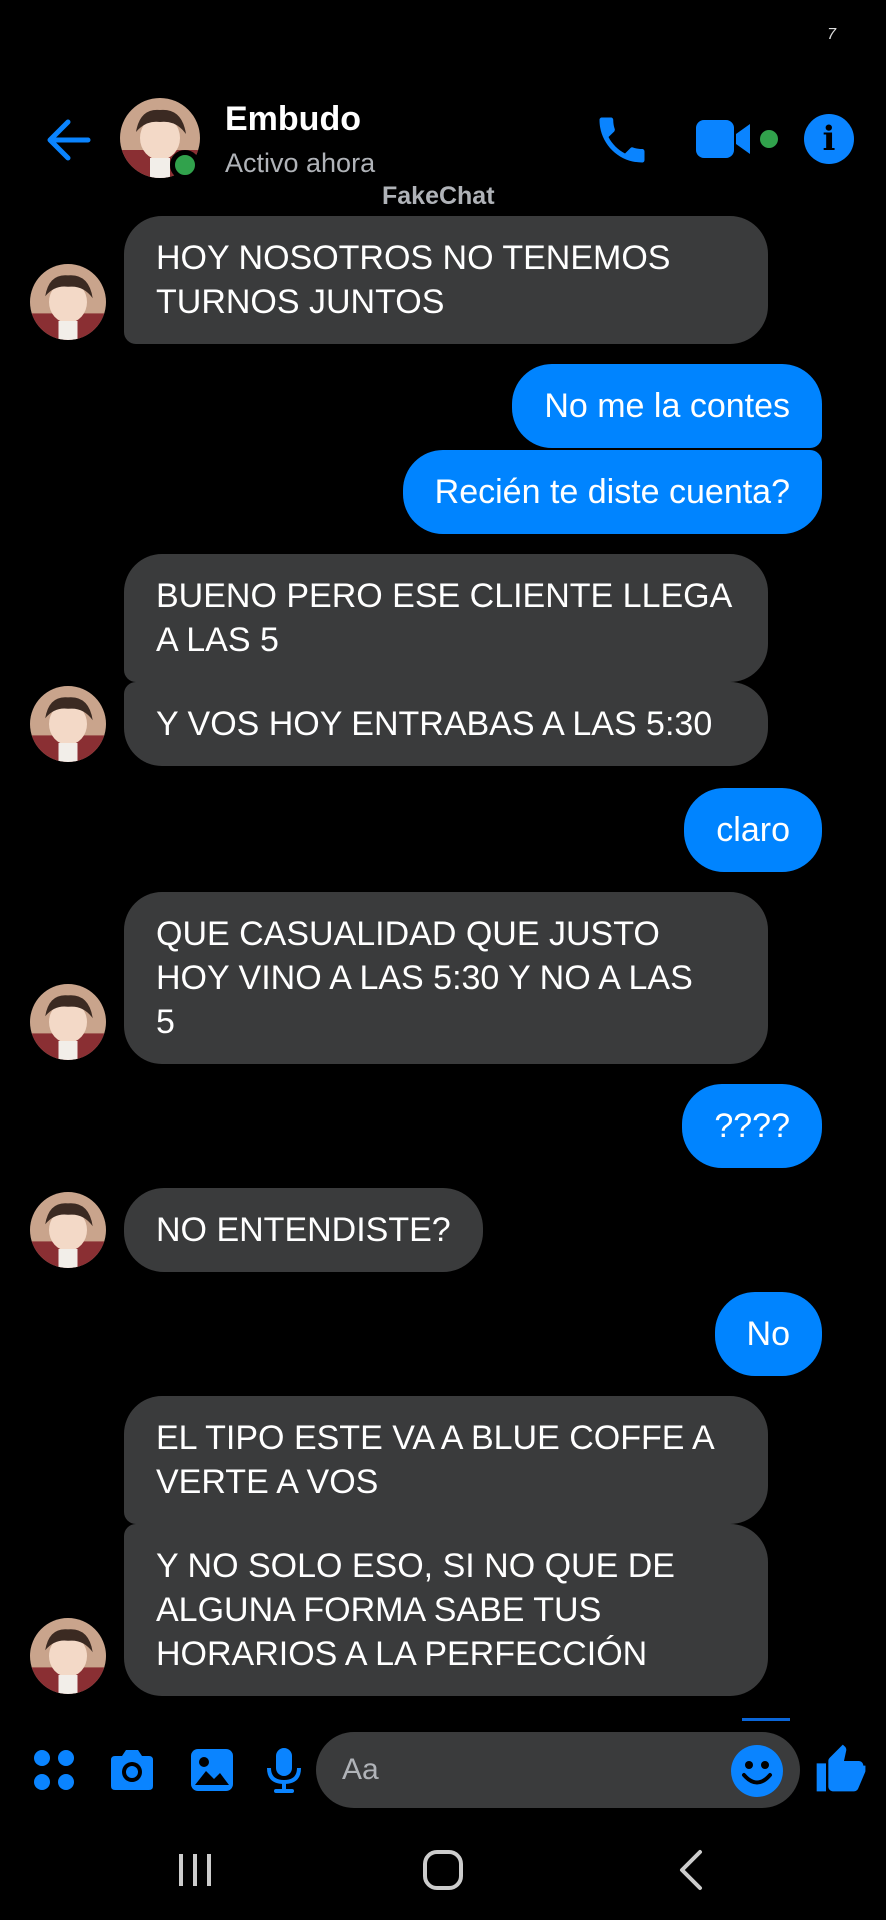 The image size is (886, 1920). I want to click on camera-icon, so click(132, 1770).